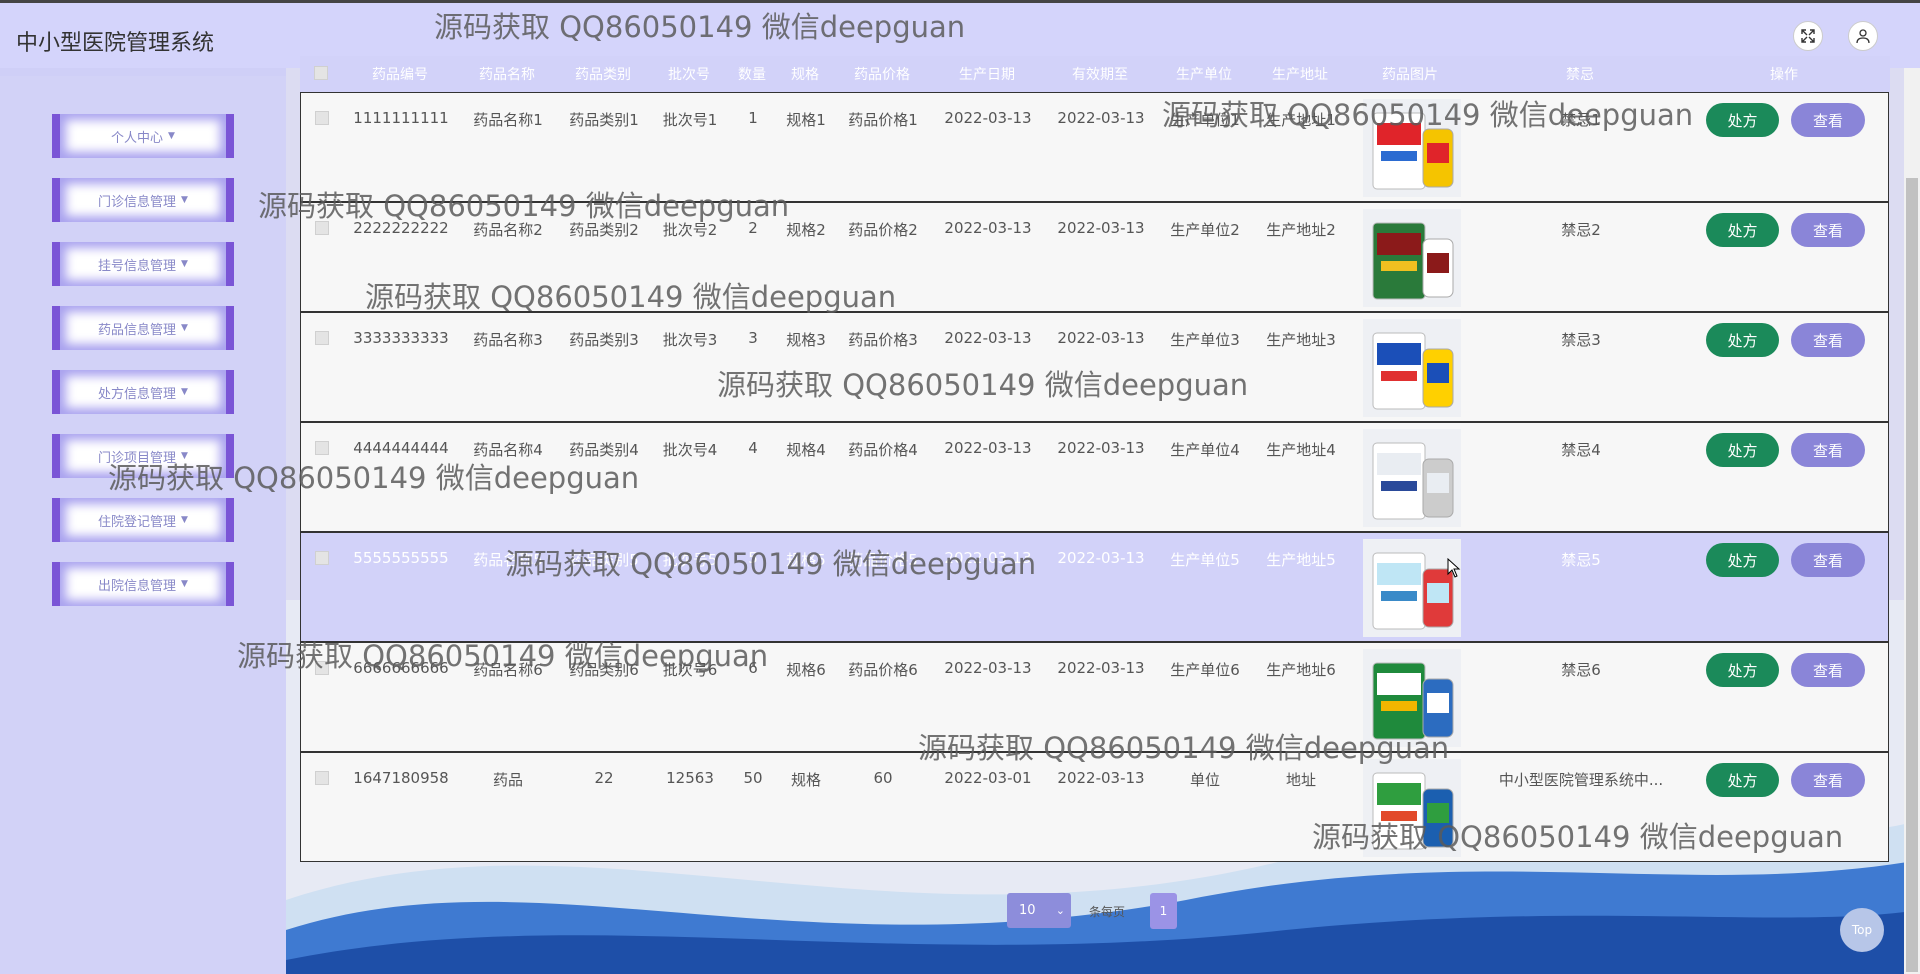 Image resolution: width=1920 pixels, height=974 pixels. I want to click on cell-taboo: 禁忌5, so click(1581, 560).